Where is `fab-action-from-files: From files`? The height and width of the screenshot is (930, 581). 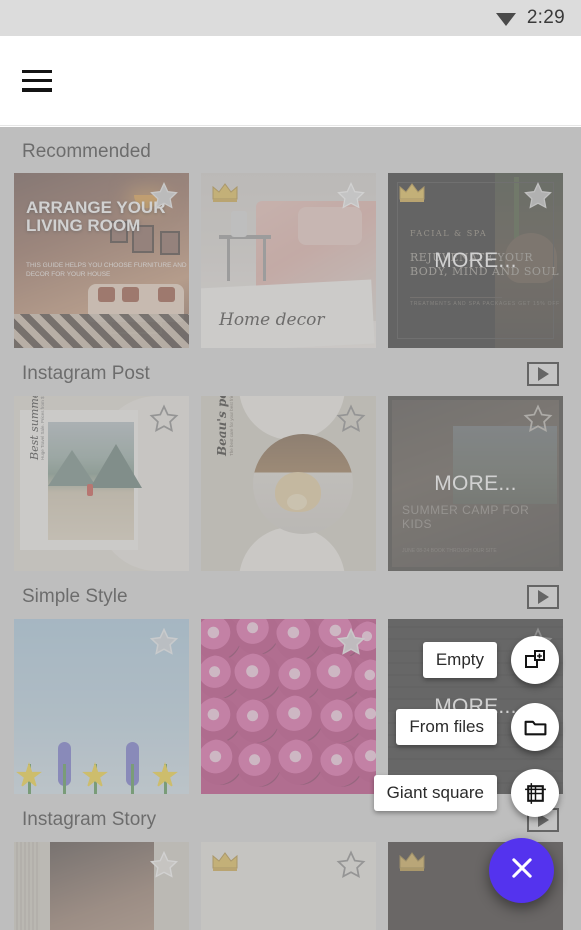
fab-action-from-files: From files is located at coordinates (477, 727).